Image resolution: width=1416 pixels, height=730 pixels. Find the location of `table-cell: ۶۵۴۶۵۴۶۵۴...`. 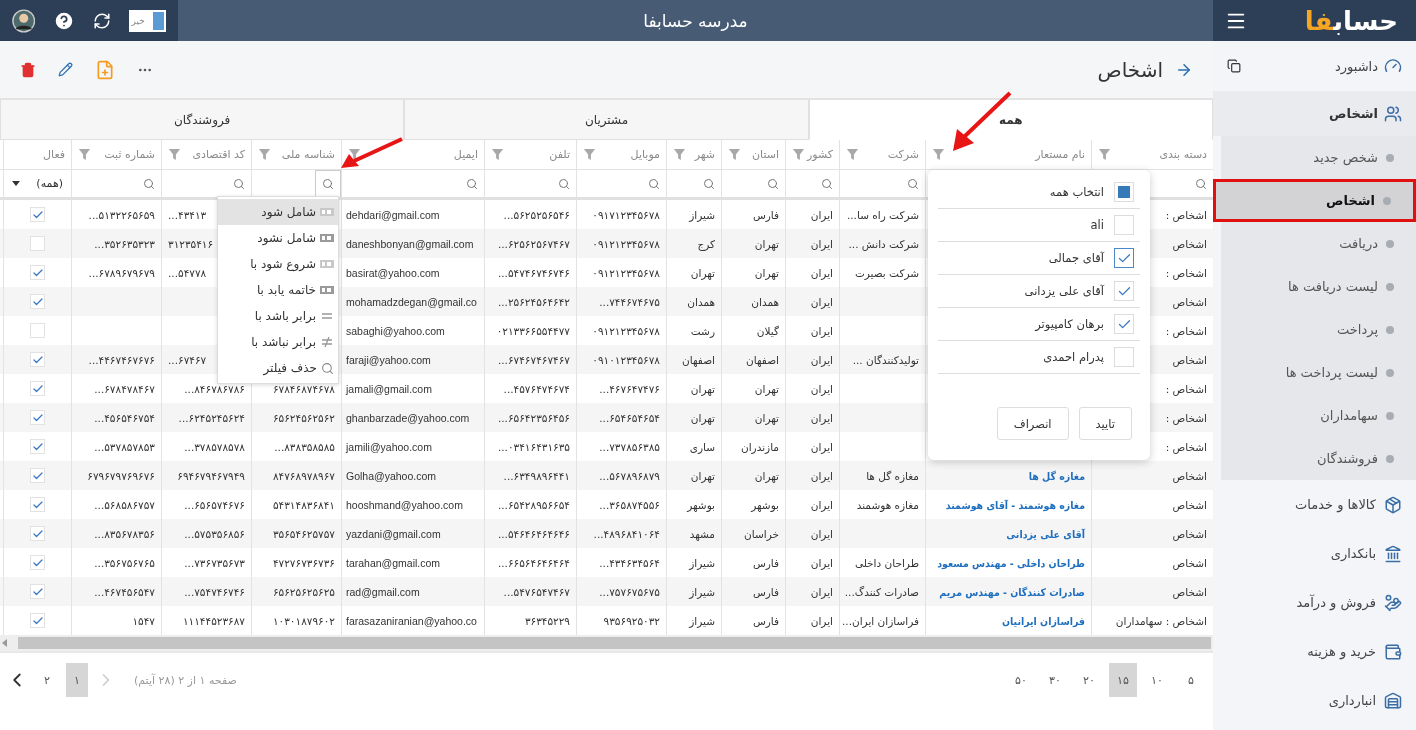

table-cell: ۶۵۴۶۵۴۶۵۴... is located at coordinates (629, 417).